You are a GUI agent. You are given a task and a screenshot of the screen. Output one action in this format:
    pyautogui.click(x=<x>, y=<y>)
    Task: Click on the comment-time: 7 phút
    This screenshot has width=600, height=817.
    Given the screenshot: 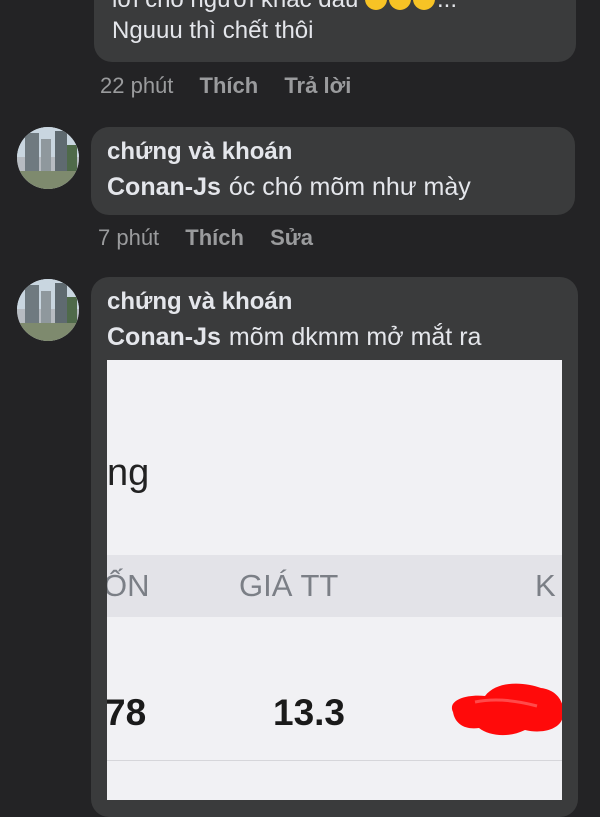 What is the action you would take?
    pyautogui.click(x=129, y=237)
    